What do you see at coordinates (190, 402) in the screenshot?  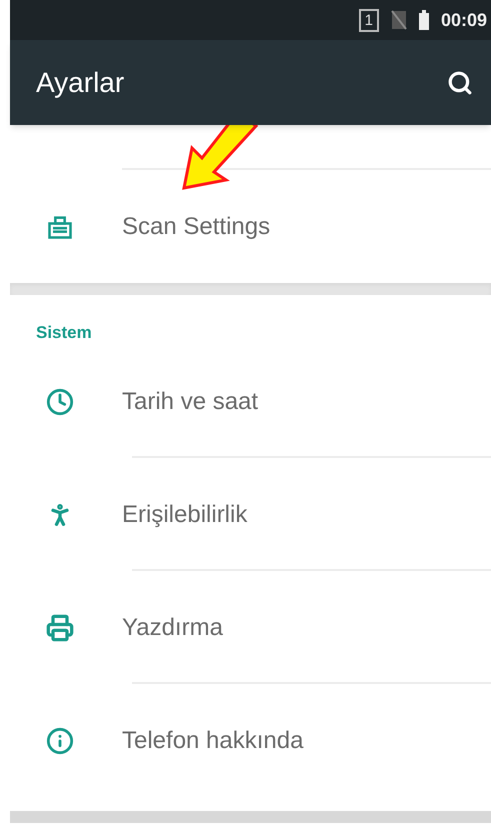 I see `settings-item-label: Tarih ve saat` at bounding box center [190, 402].